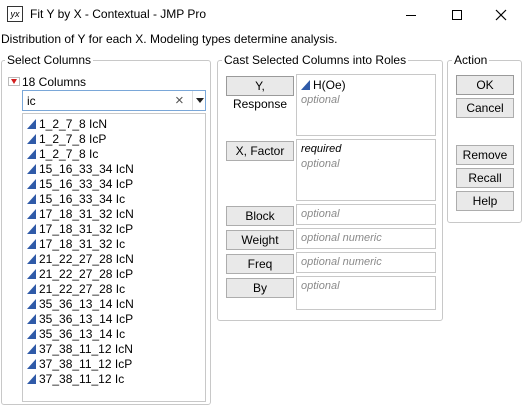 The height and width of the screenshot is (405, 522). I want to click on recall-button: Recall, so click(485, 178).